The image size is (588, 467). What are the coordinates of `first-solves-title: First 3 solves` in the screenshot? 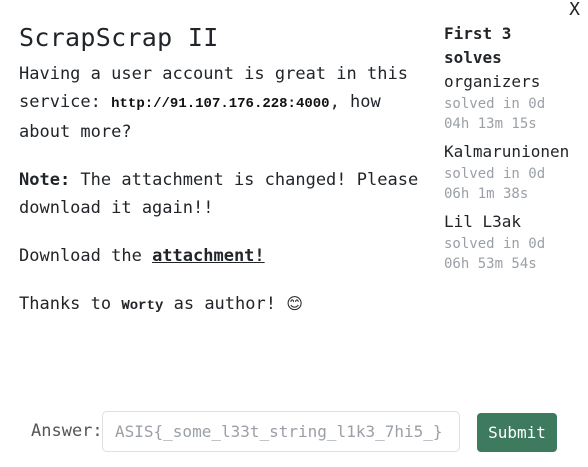 It's located at (478, 45).